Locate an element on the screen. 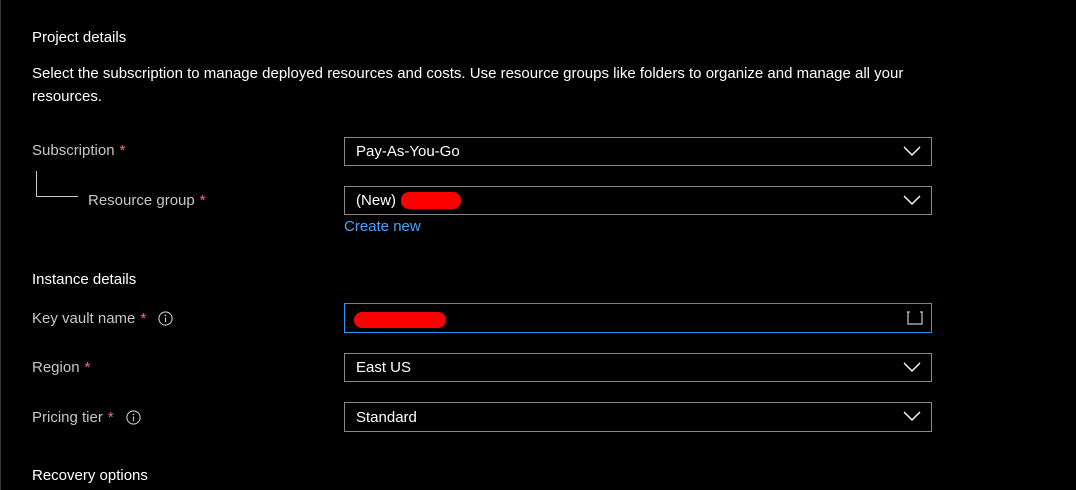  region-dropdown: East US is located at coordinates (638, 367).